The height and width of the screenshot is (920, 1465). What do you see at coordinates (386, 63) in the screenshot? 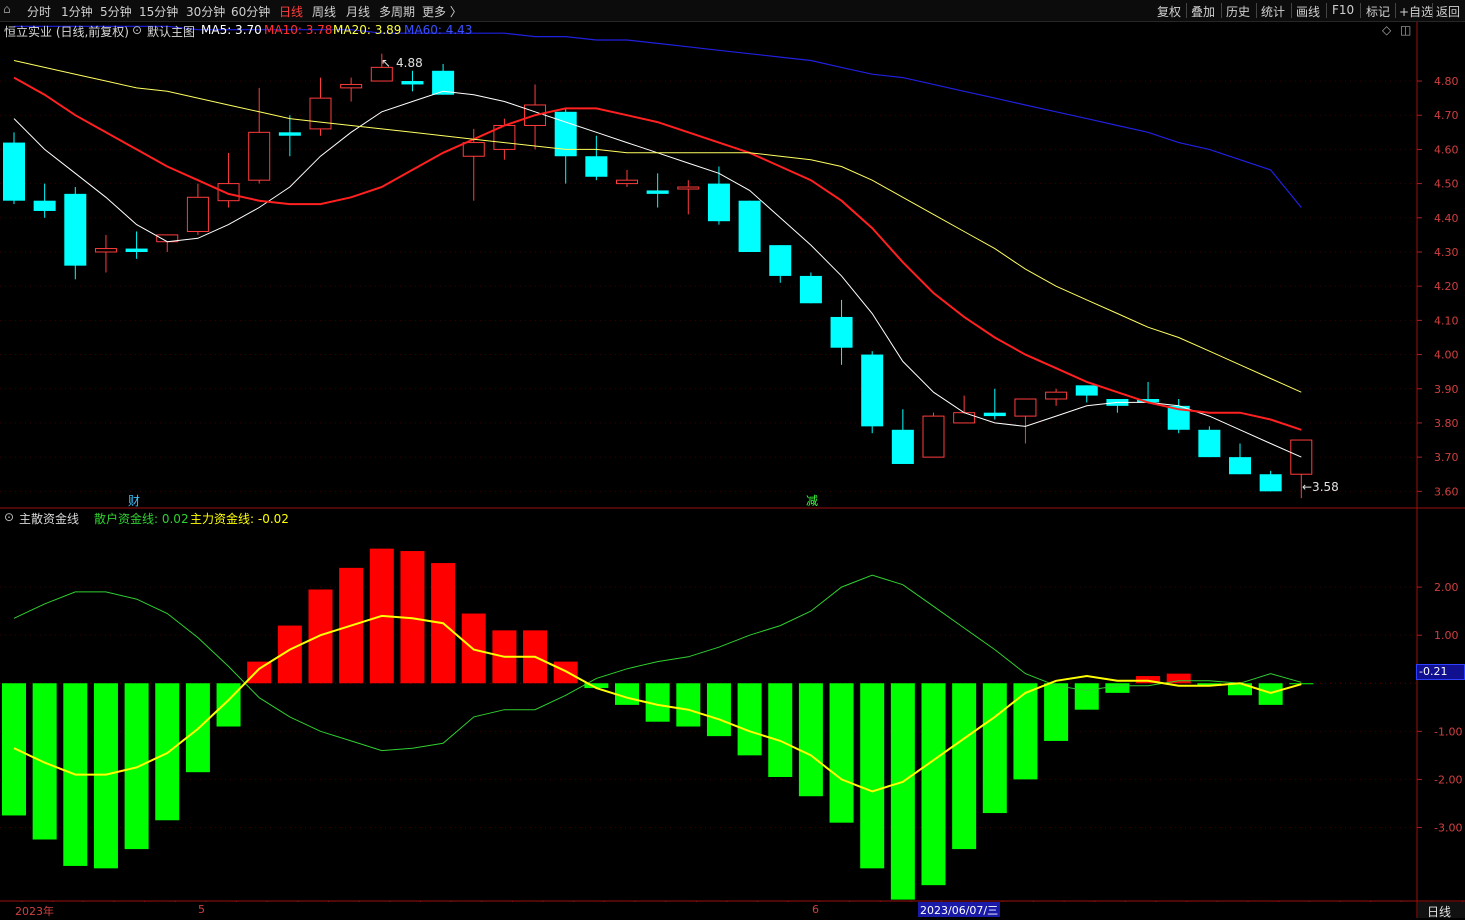
I see `high-price-arrow: ↖` at bounding box center [386, 63].